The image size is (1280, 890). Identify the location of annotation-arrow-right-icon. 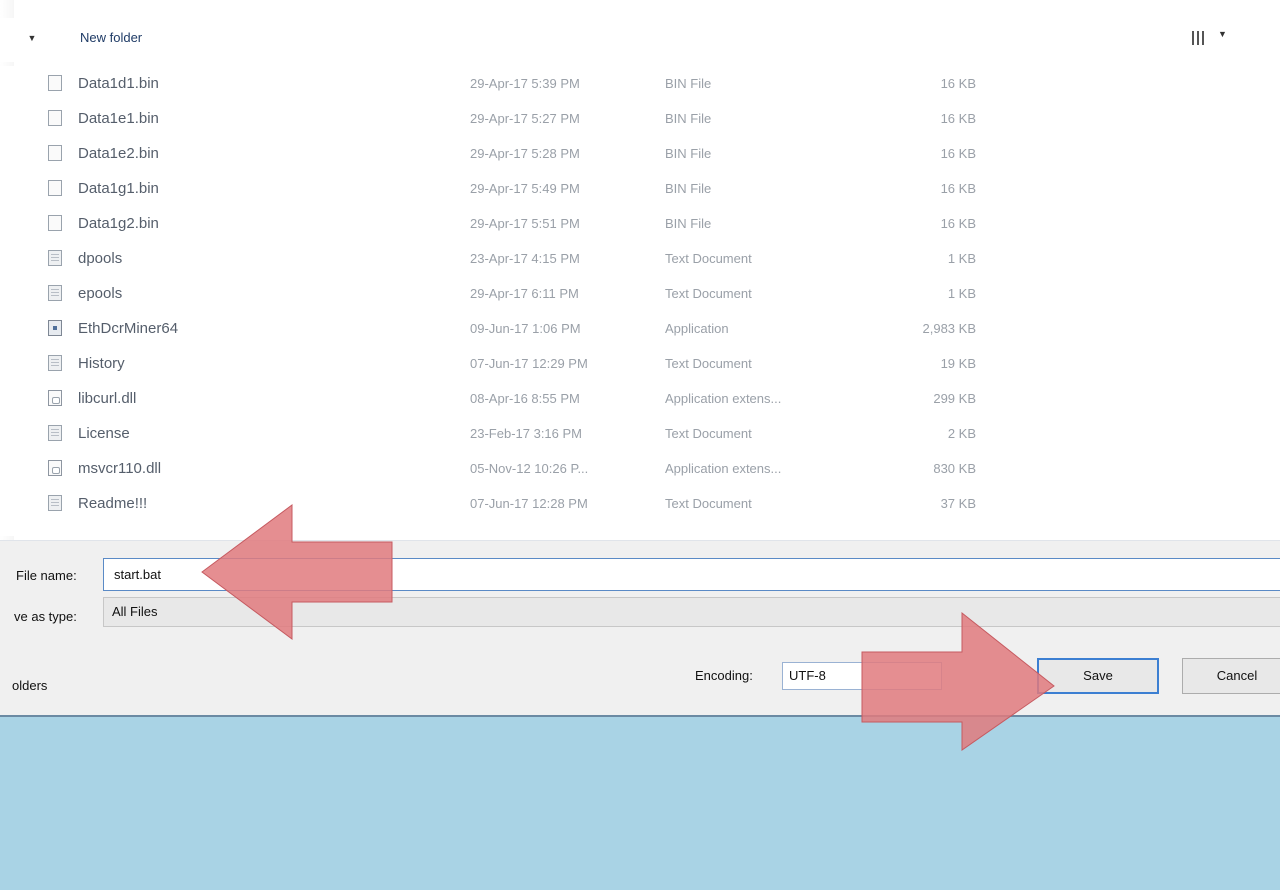
(958, 681).